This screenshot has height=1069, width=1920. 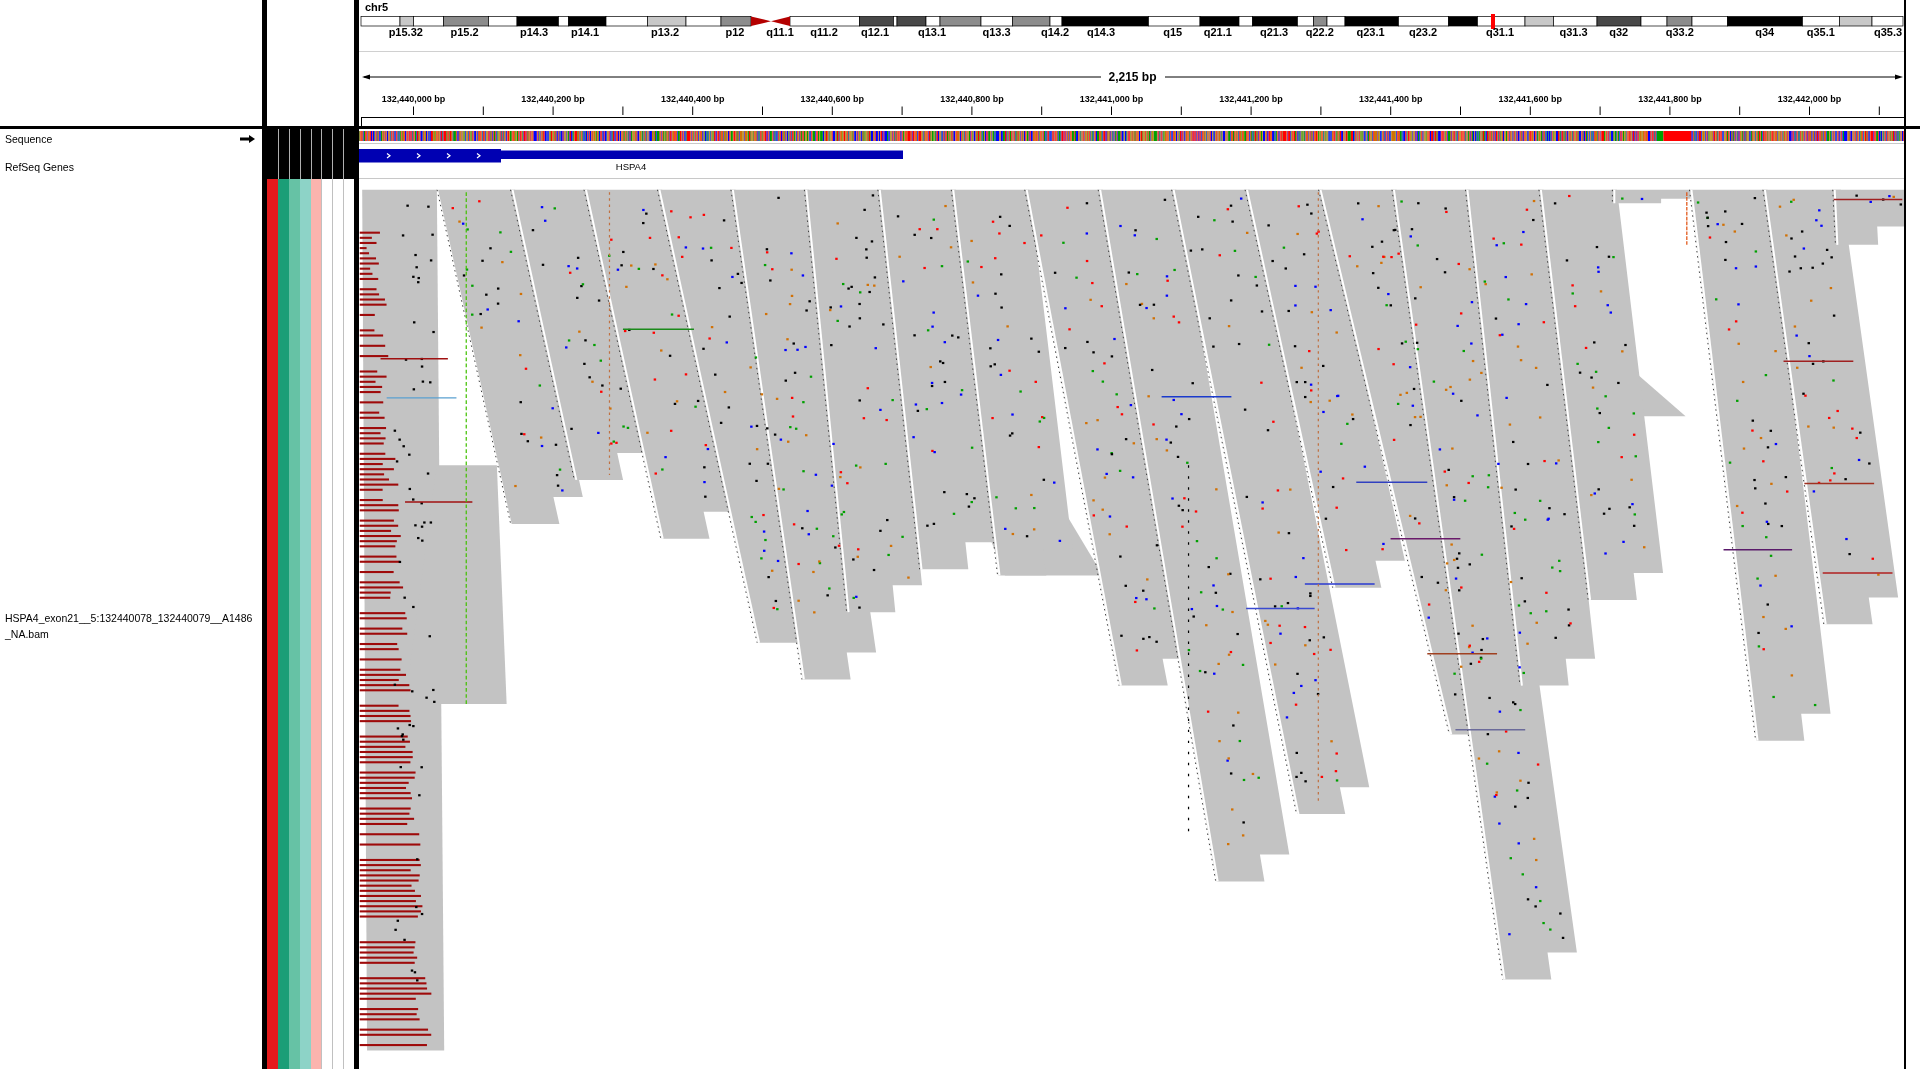 What do you see at coordinates (1423, 32) in the screenshot?
I see `cytoband-label: q23.2` at bounding box center [1423, 32].